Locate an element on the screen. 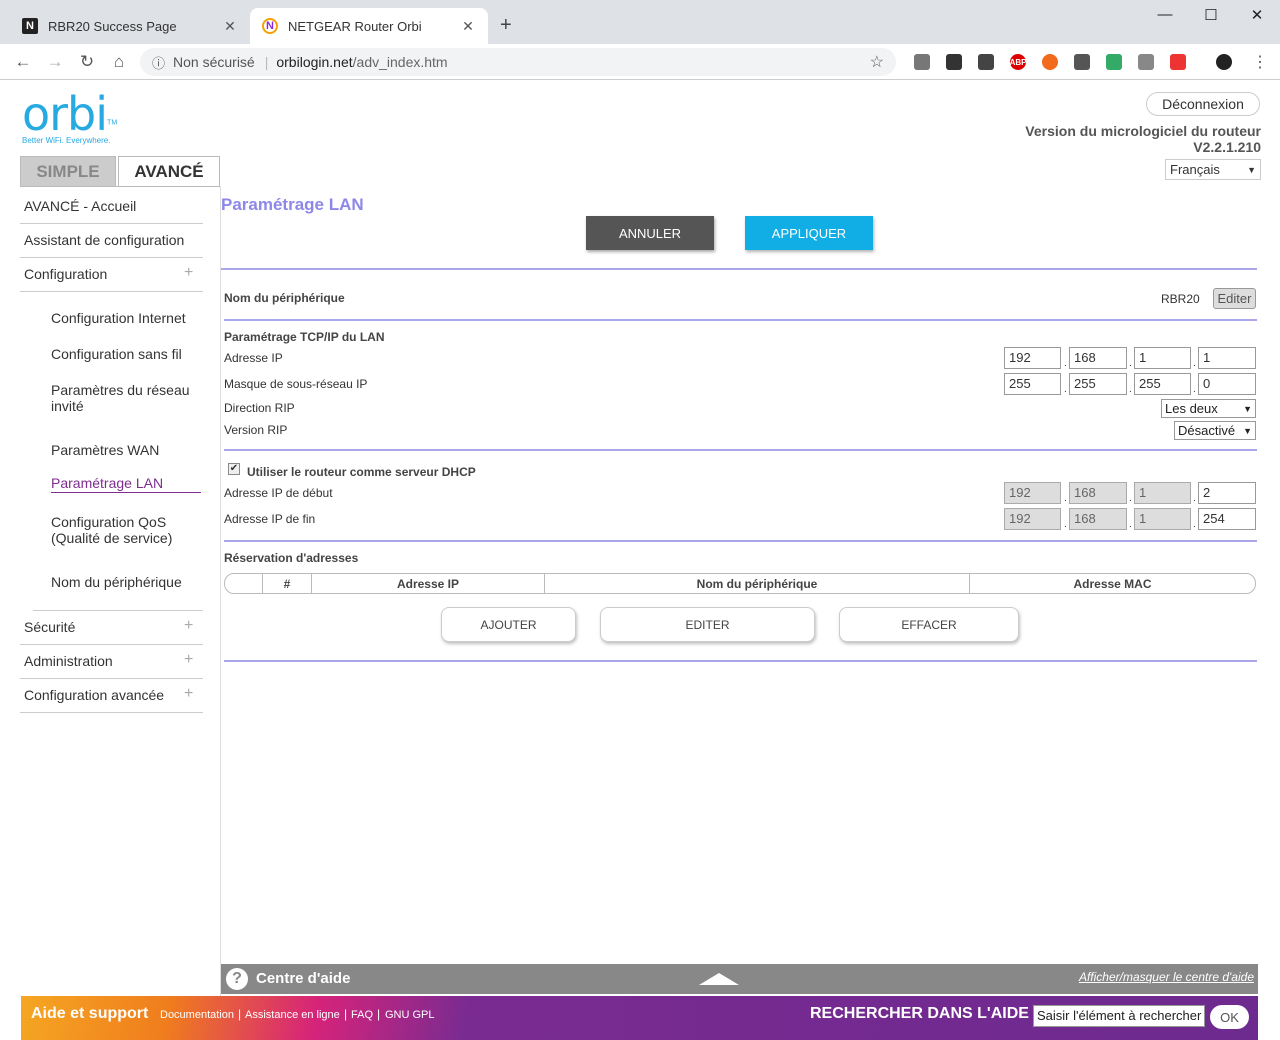 This screenshot has height=1040, width=1280. sidebar-item-wizard: Assistant de configuration is located at coordinates (104, 240).